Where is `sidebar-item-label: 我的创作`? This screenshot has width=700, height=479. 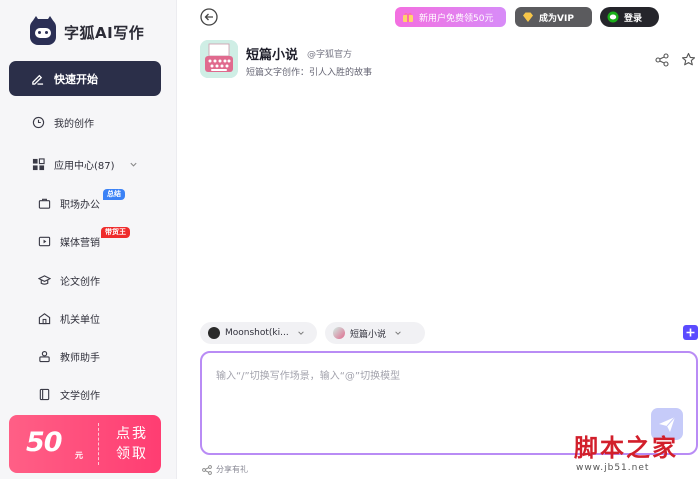
sidebar-item-label: 我的创作 is located at coordinates (74, 124).